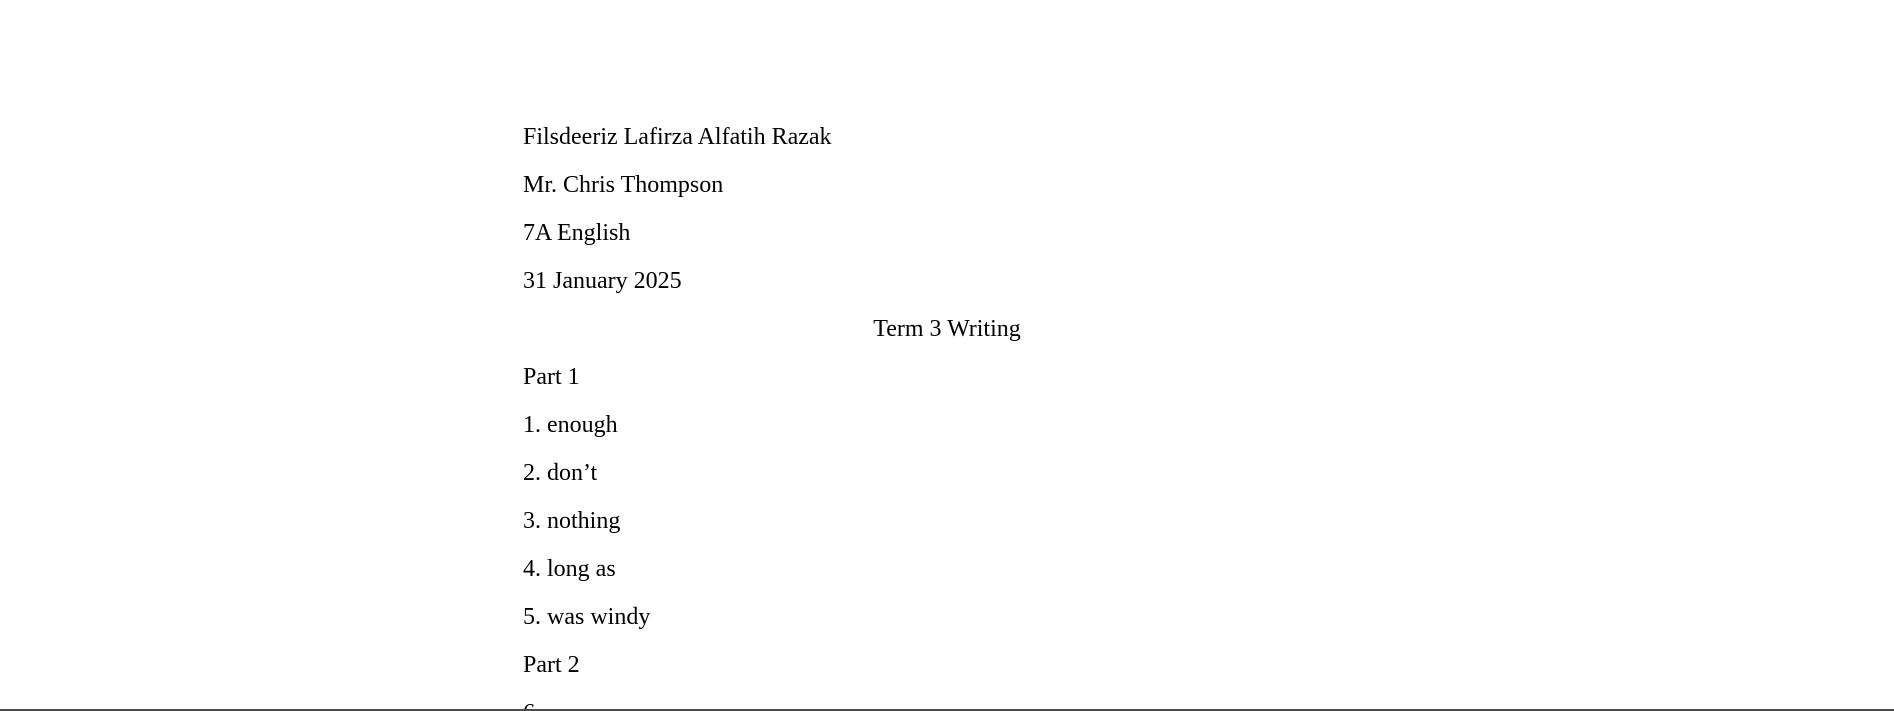  What do you see at coordinates (569, 569) in the screenshot?
I see `answer-item: 4. long as` at bounding box center [569, 569].